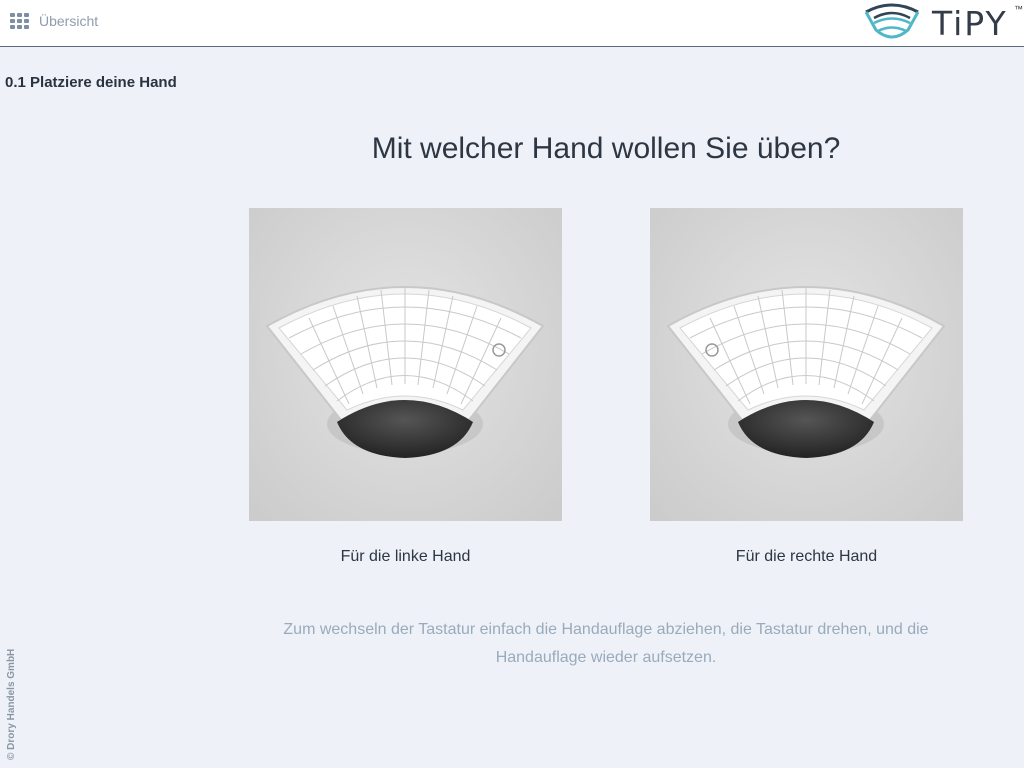  I want to click on tipy-logo: TiPY ™, so click(943, 23).